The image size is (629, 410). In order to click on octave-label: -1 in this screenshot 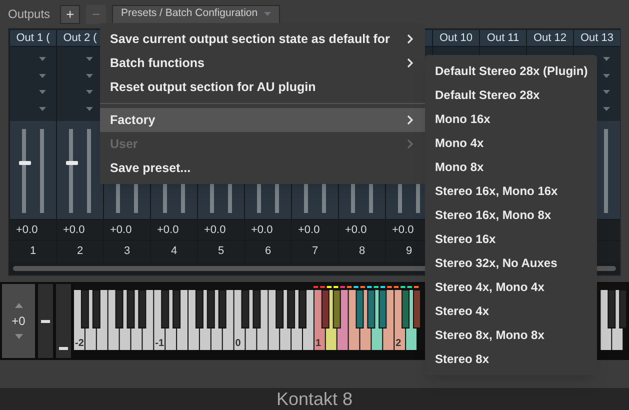, I will do `click(159, 343)`.